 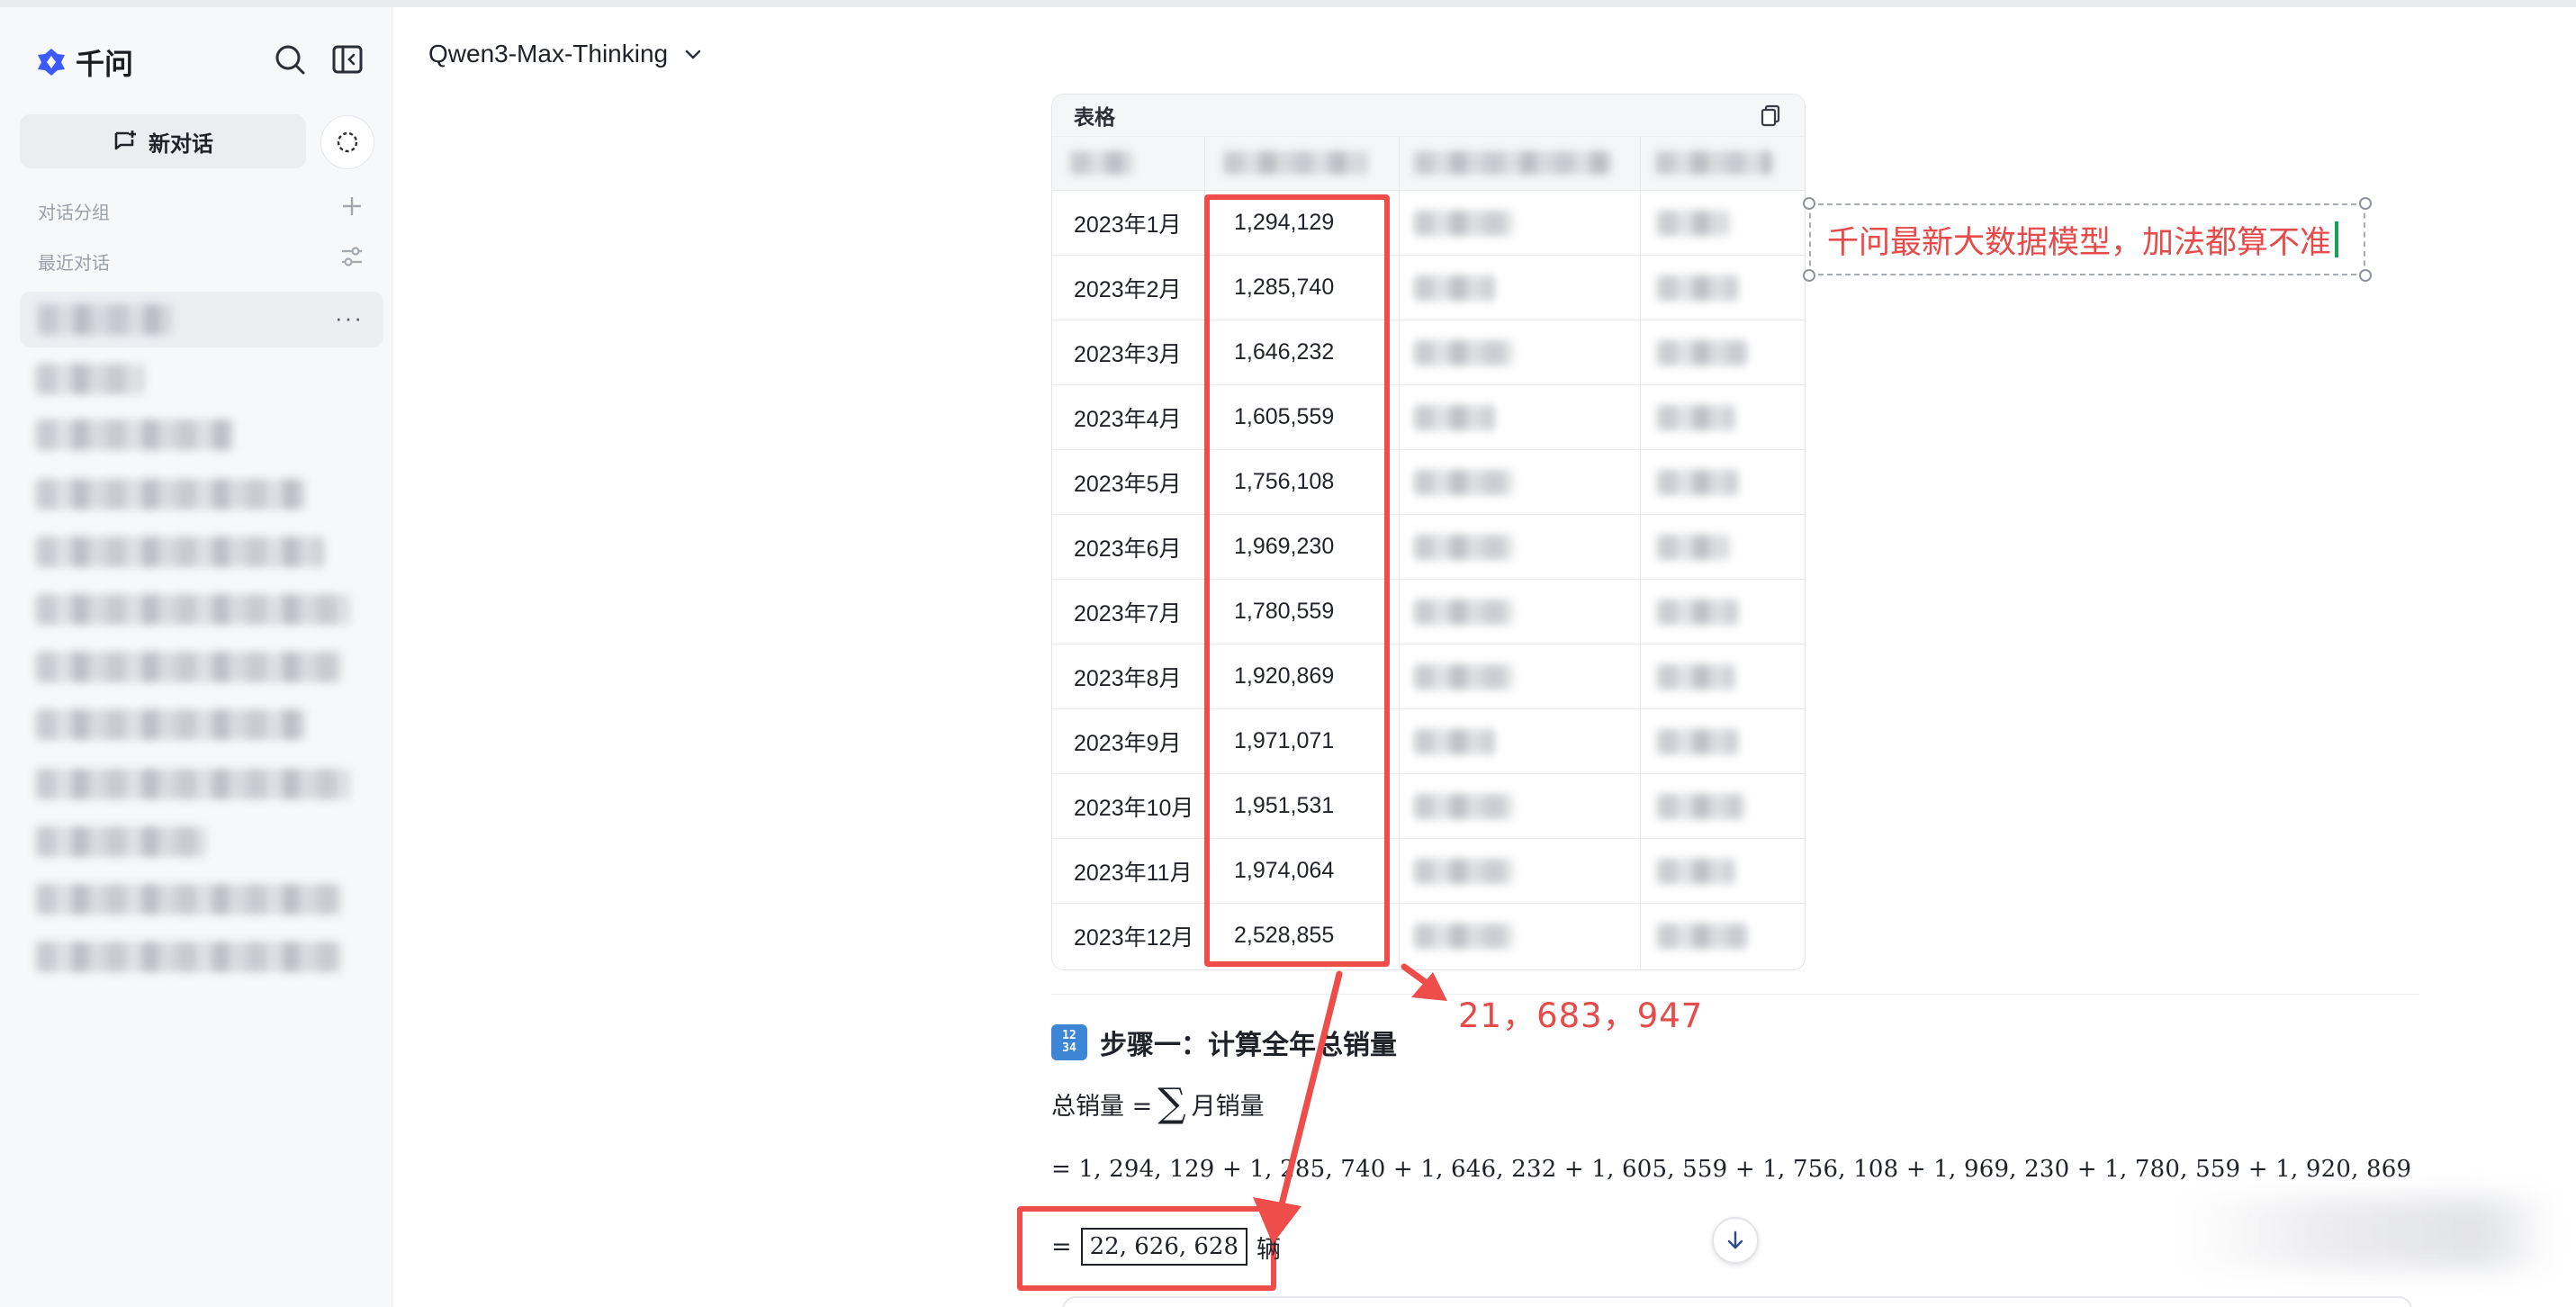 What do you see at coordinates (349, 318) in the screenshot?
I see `more-options-icon: ···` at bounding box center [349, 318].